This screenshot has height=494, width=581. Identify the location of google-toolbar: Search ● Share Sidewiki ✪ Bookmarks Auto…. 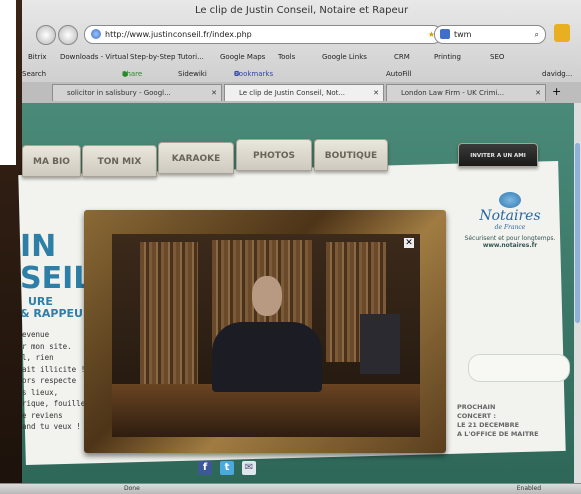
(301, 74).